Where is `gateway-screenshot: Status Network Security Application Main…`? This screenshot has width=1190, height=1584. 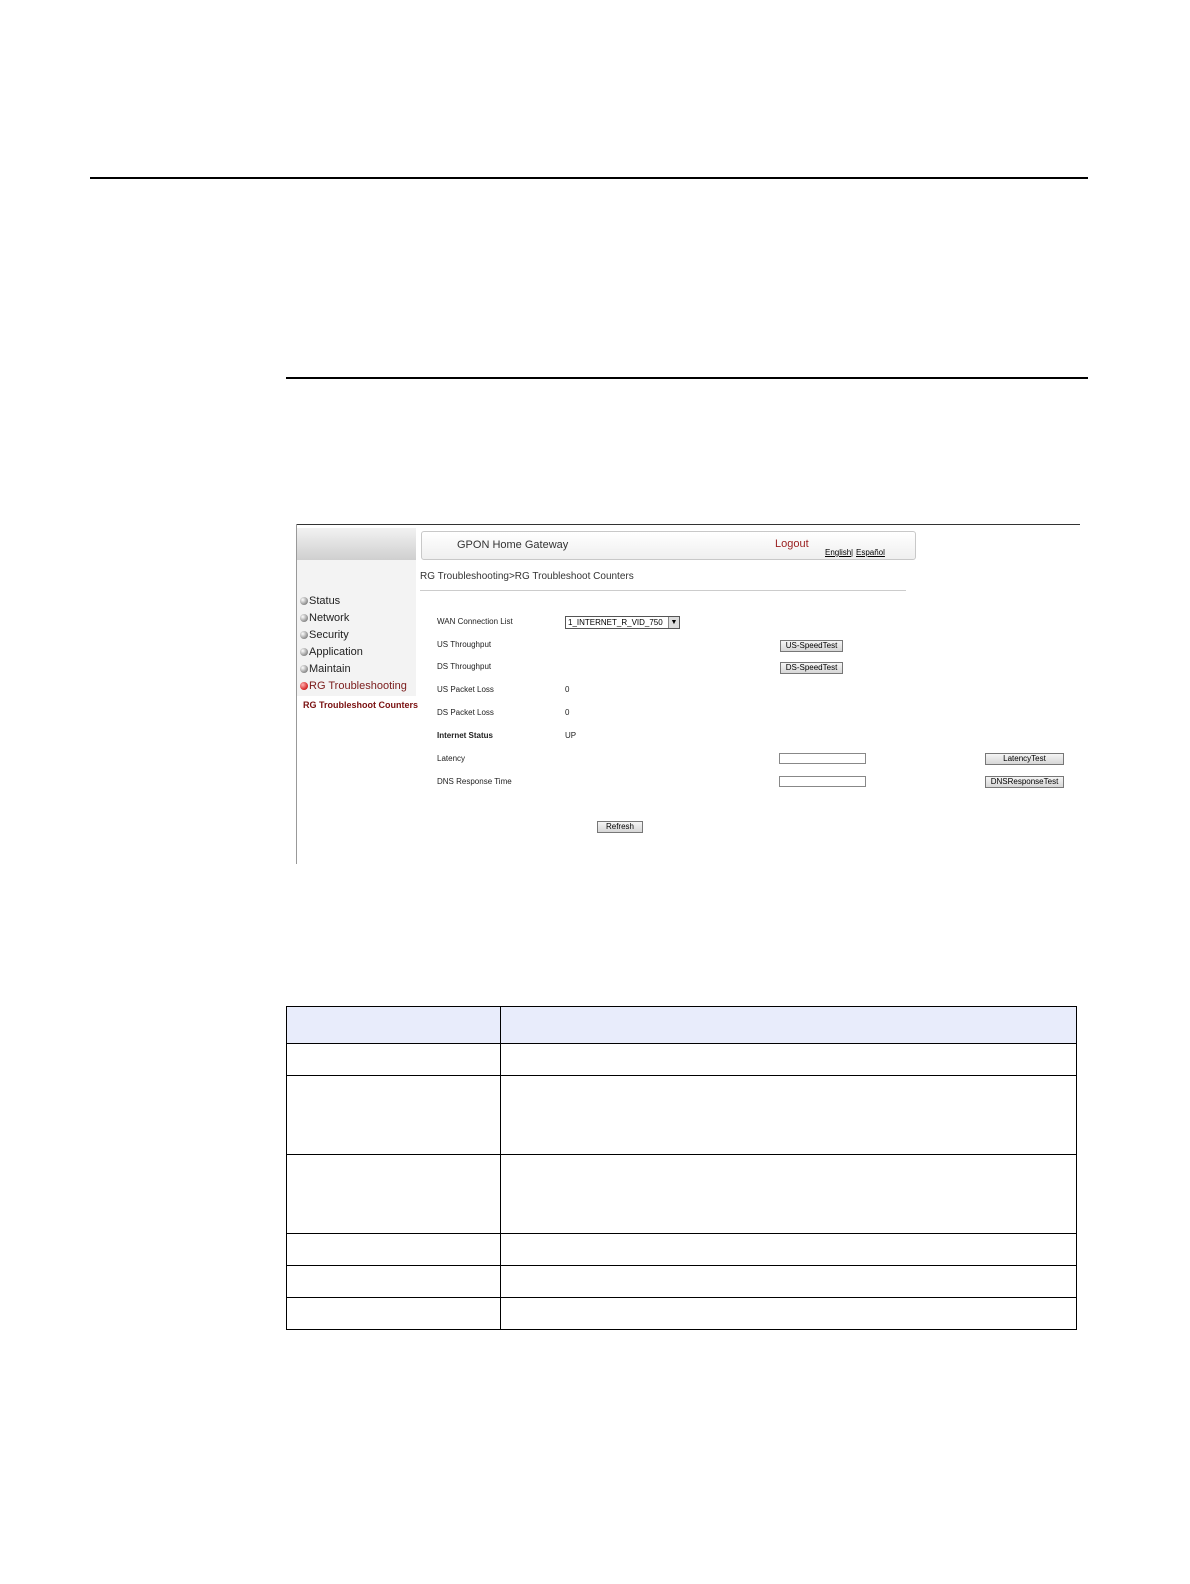
gateway-screenshot: Status Network Security Application Main… is located at coordinates (688, 694).